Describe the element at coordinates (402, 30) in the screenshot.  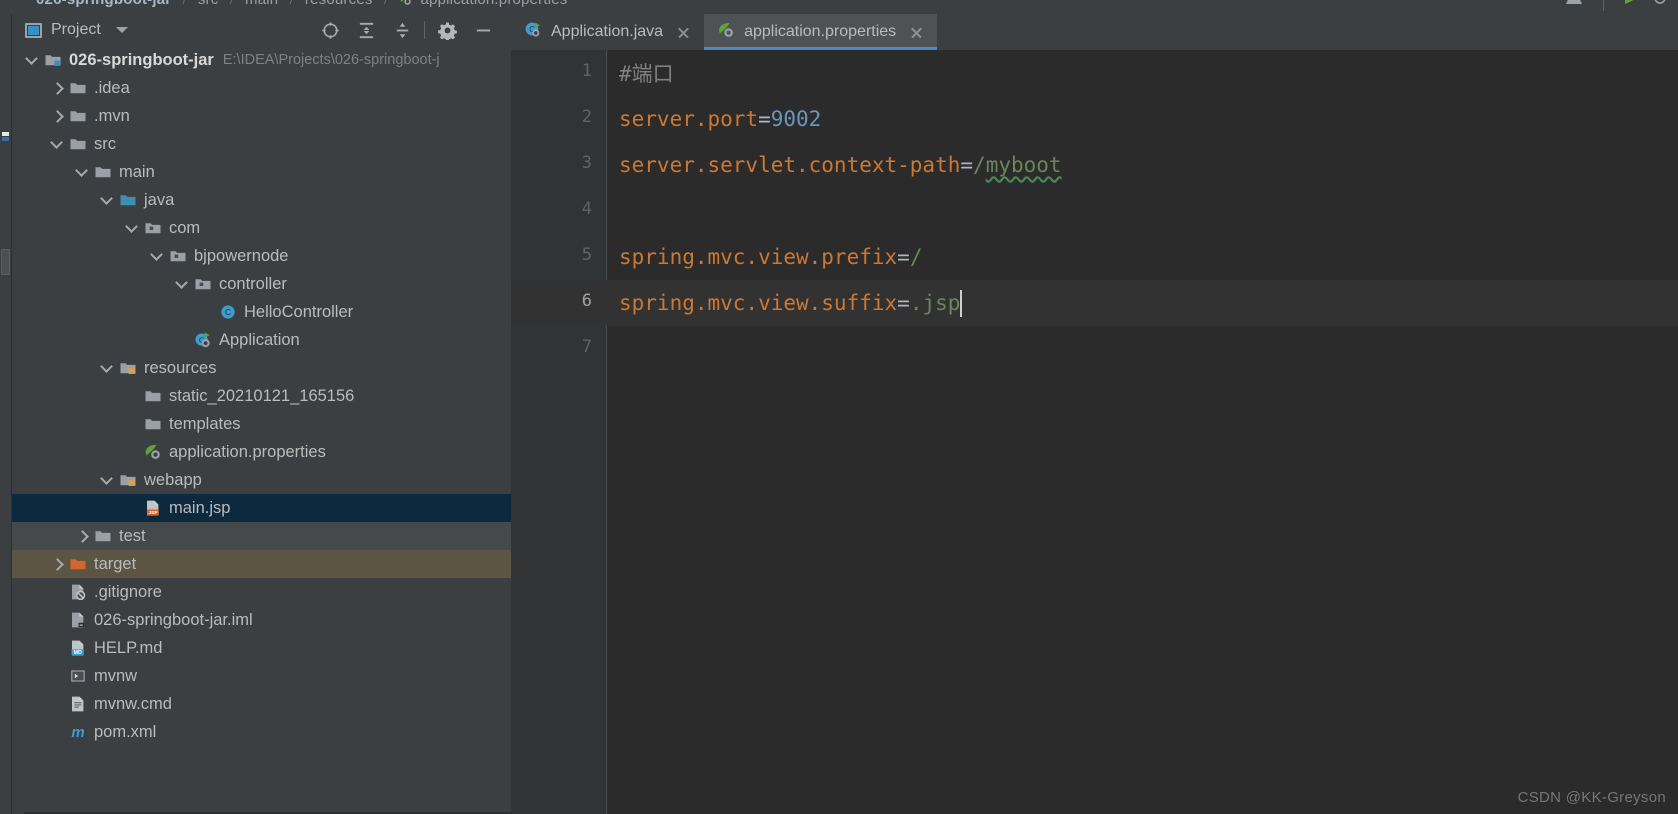
I see `collapse-all-icon` at that location.